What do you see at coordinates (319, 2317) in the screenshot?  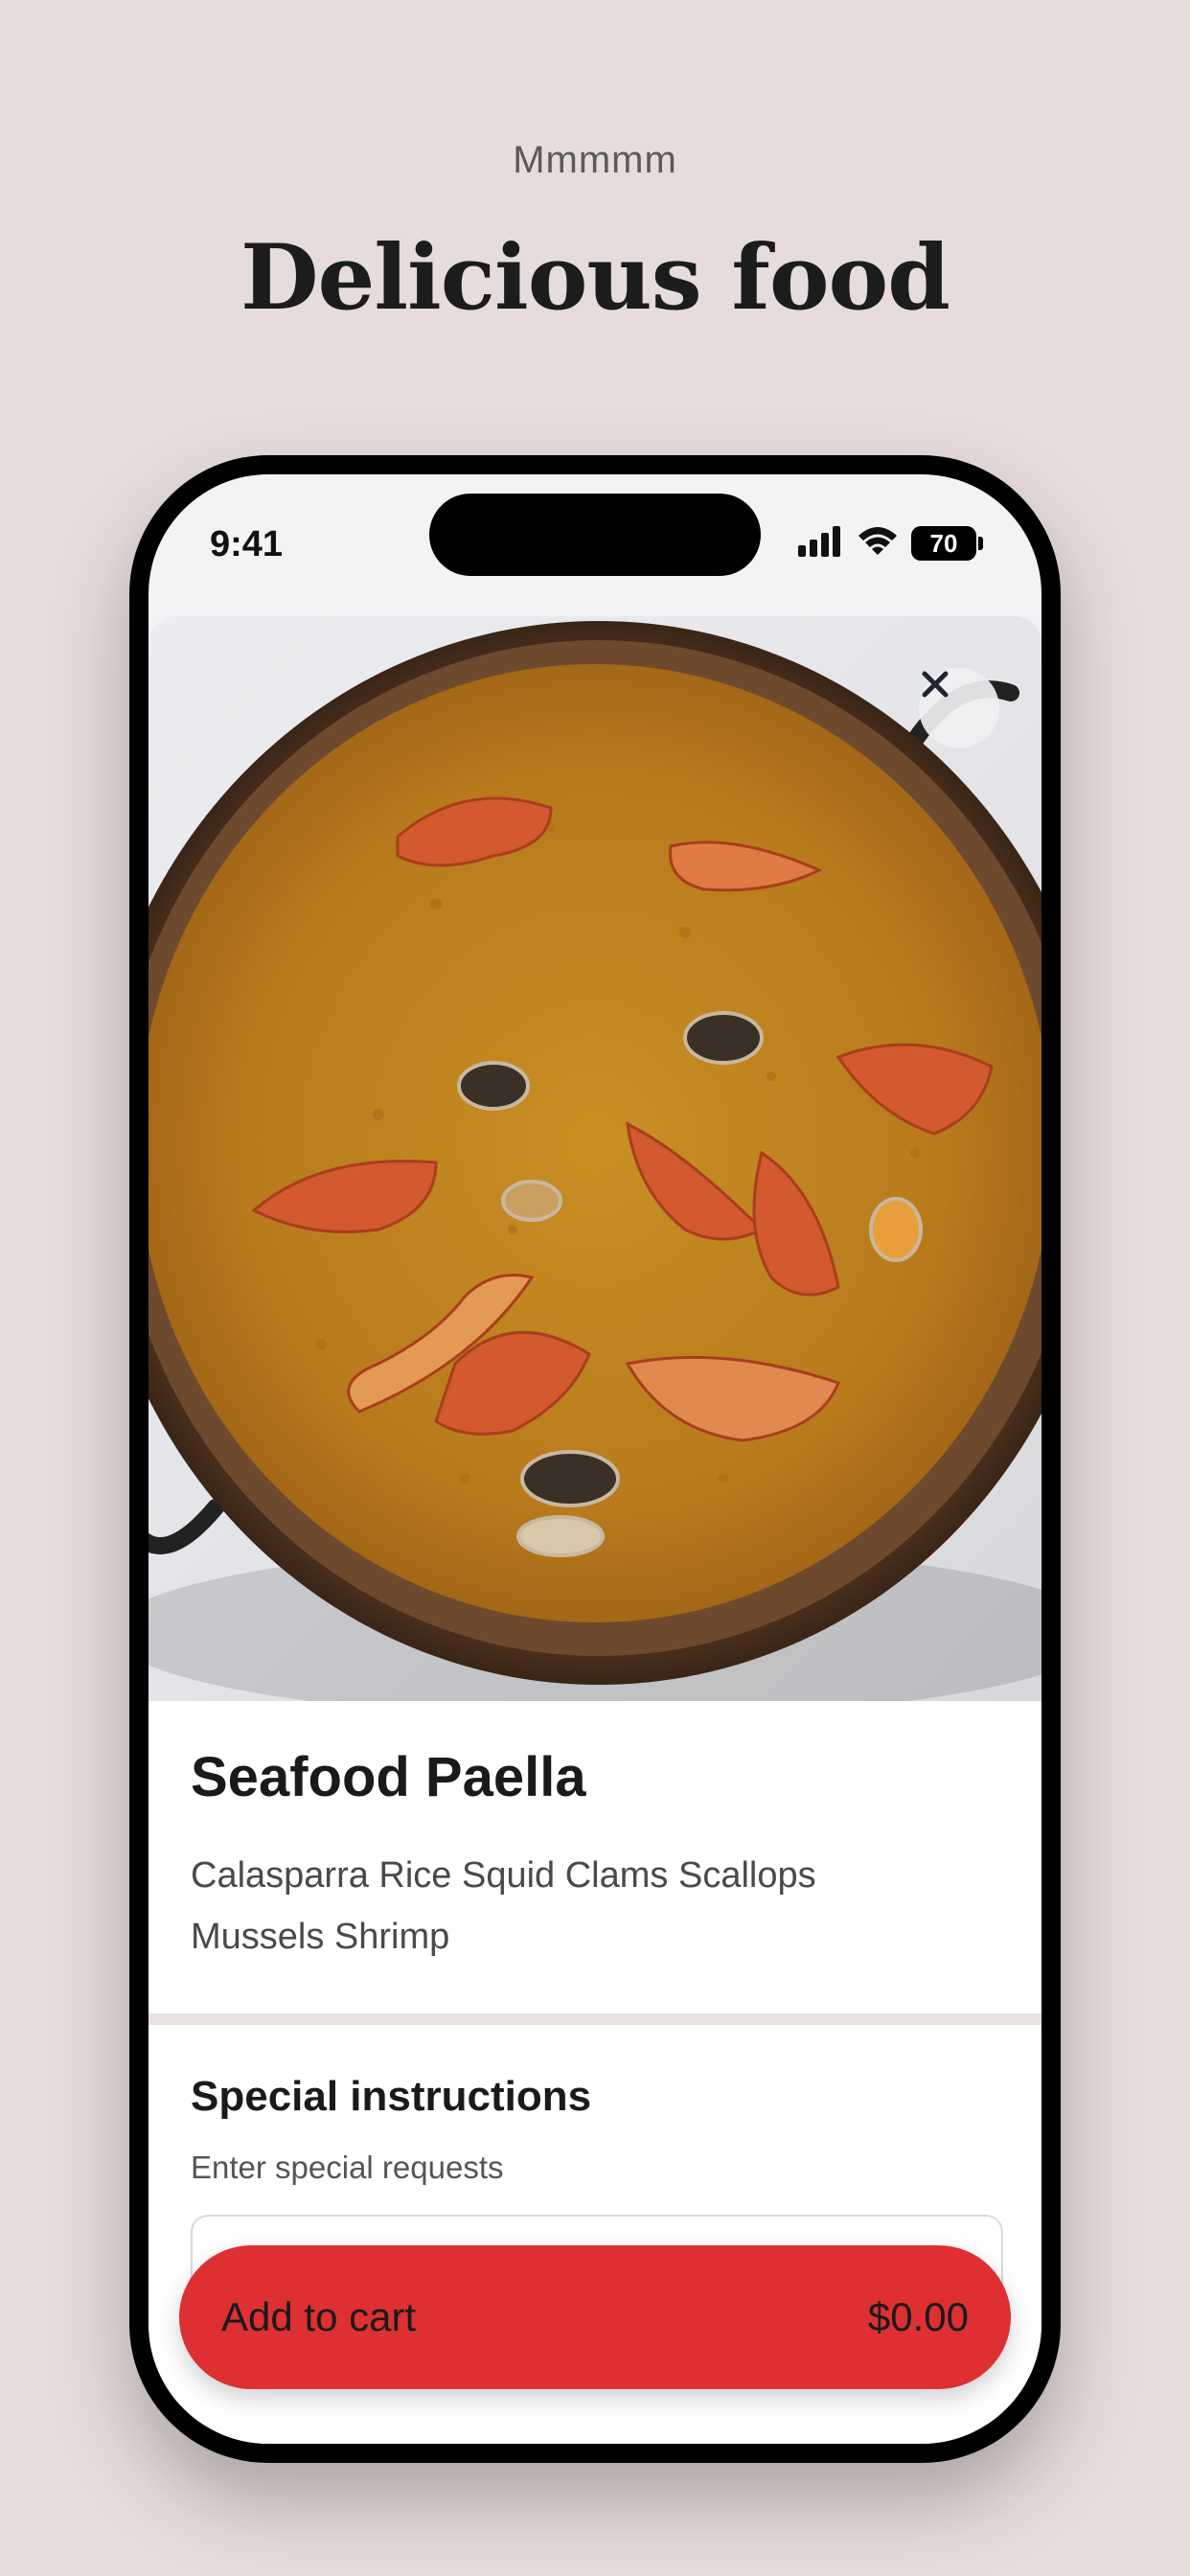 I see `add-to-cart-label: Add to cart` at bounding box center [319, 2317].